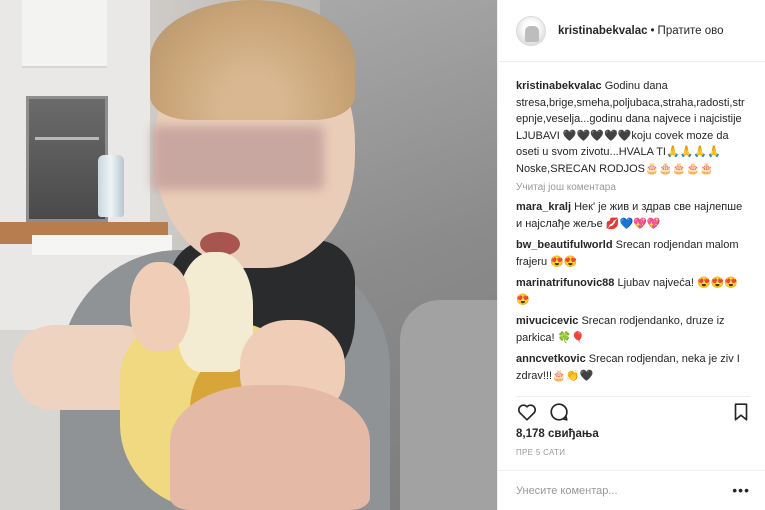 This screenshot has height=510, width=765. I want to click on post-timestamp: ПРЕ 5 САТИ, so click(540, 452).